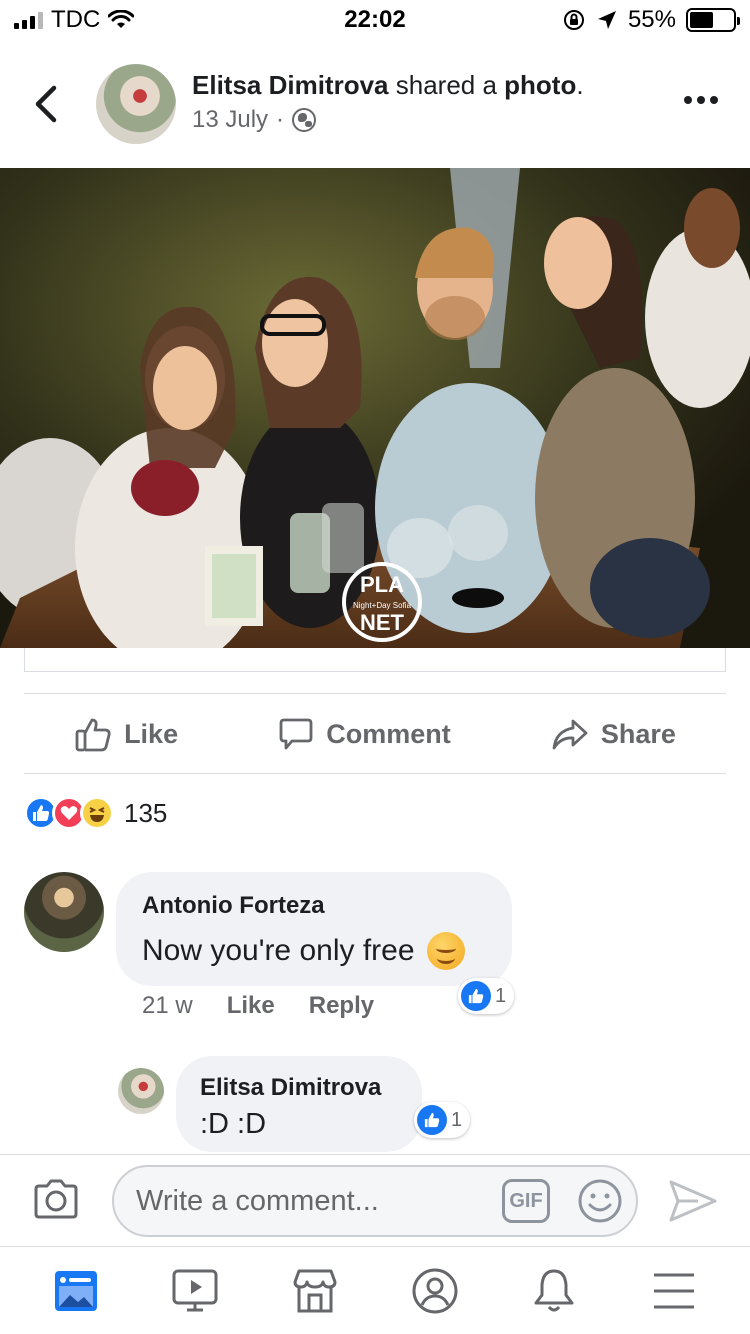 This screenshot has height=1334, width=750. Describe the element at coordinates (606, 20) in the screenshot. I see `location-arrow-icon` at that location.